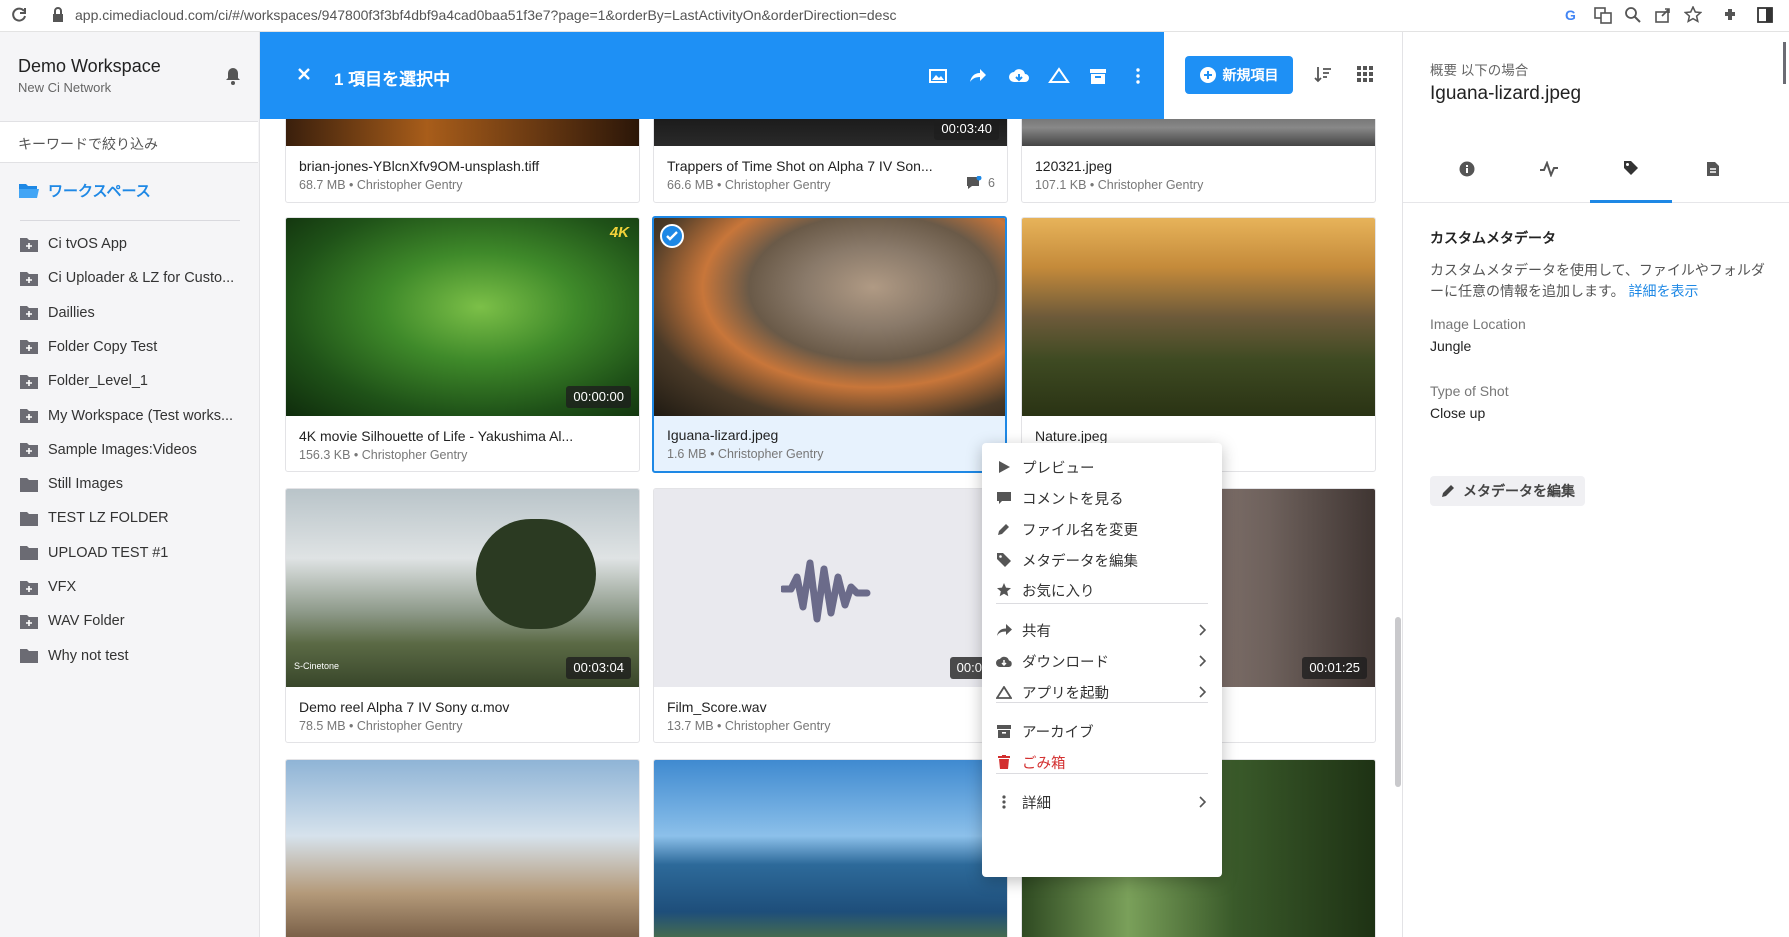 Image resolution: width=1789 pixels, height=937 pixels. I want to click on menu-item: お気に入り, so click(1102, 590).